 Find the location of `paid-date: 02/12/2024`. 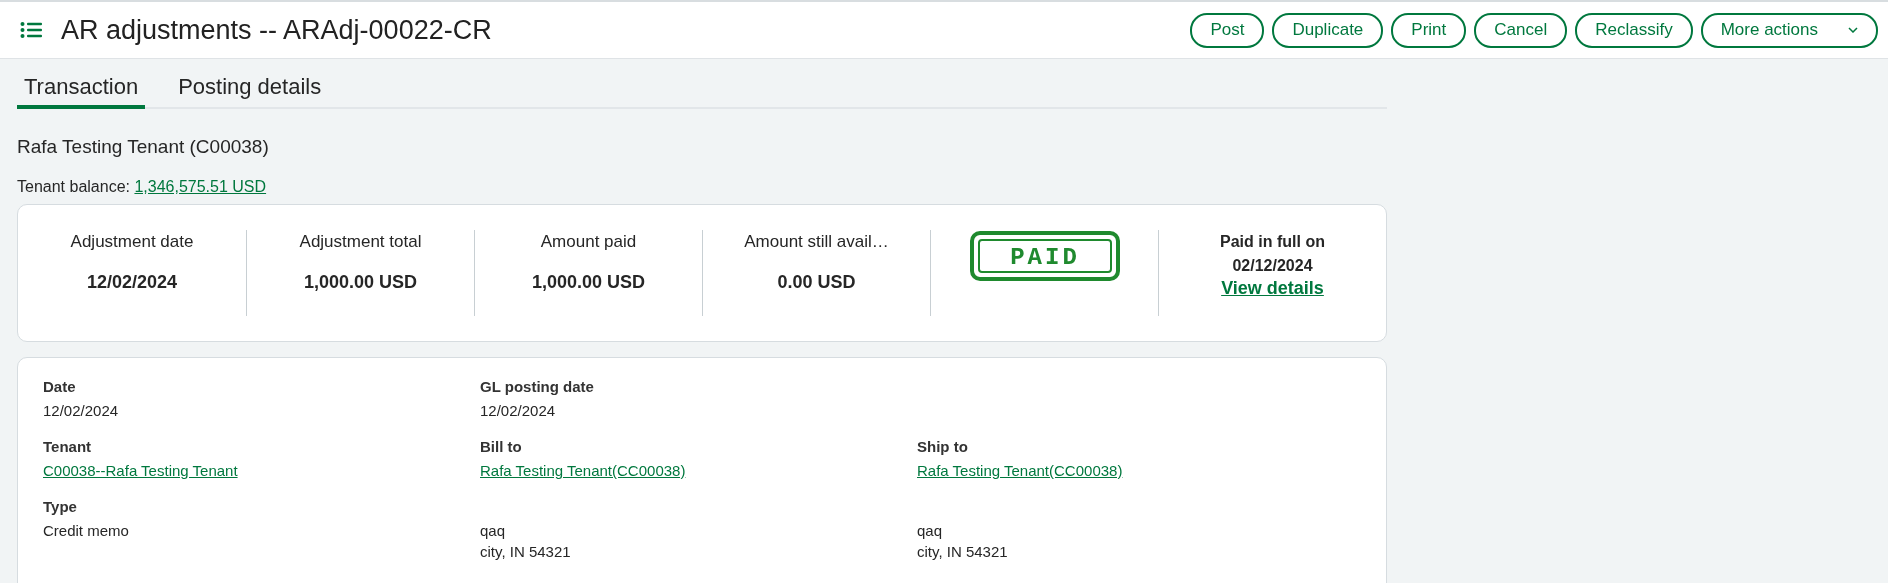

paid-date: 02/12/2024 is located at coordinates (1272, 266).